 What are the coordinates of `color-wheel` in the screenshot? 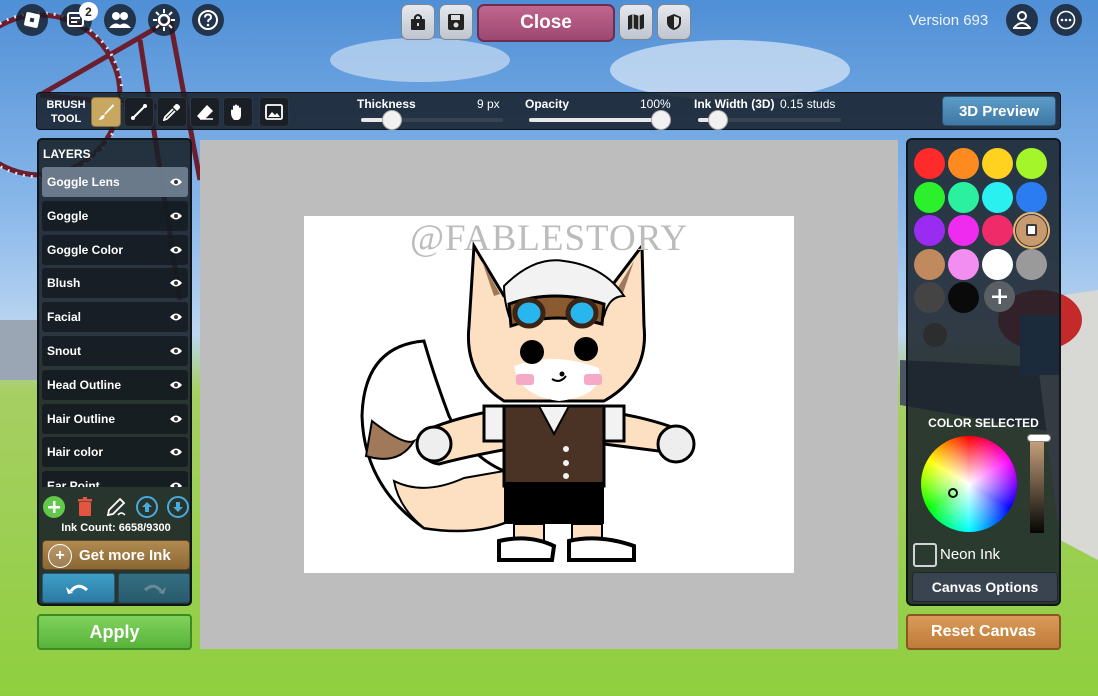 It's located at (969, 484).